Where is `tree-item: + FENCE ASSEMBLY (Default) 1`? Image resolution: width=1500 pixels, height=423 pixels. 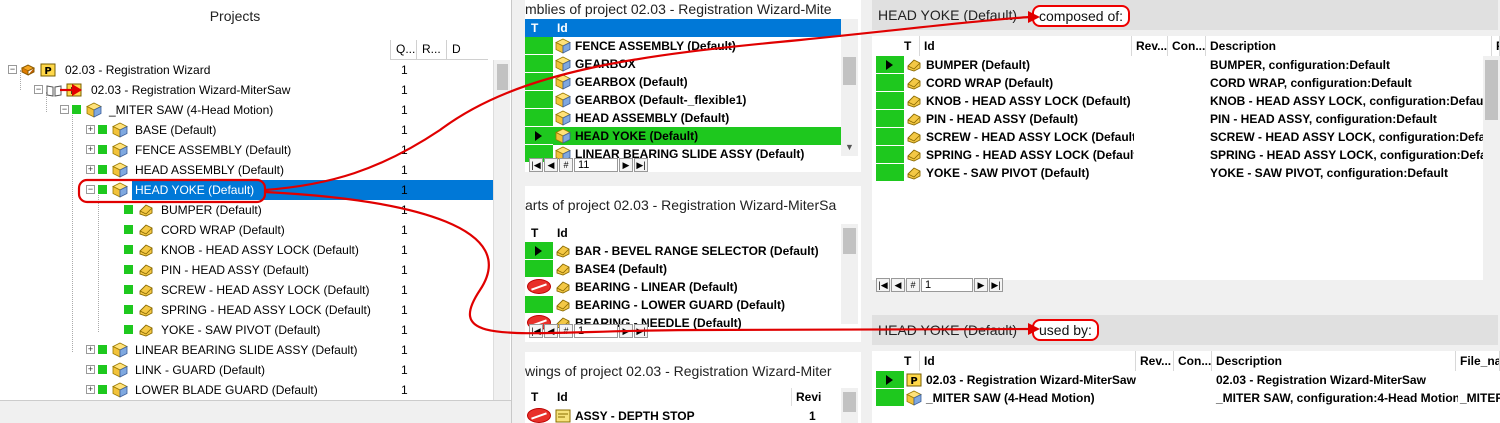
tree-item: + FENCE ASSEMBLY (Default) 1 is located at coordinates (246, 150).